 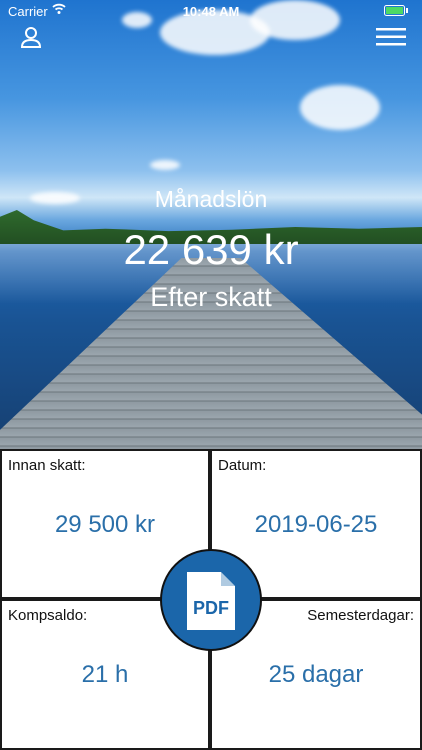 What do you see at coordinates (211, 199) in the screenshot?
I see `salary-title: Månadslön` at bounding box center [211, 199].